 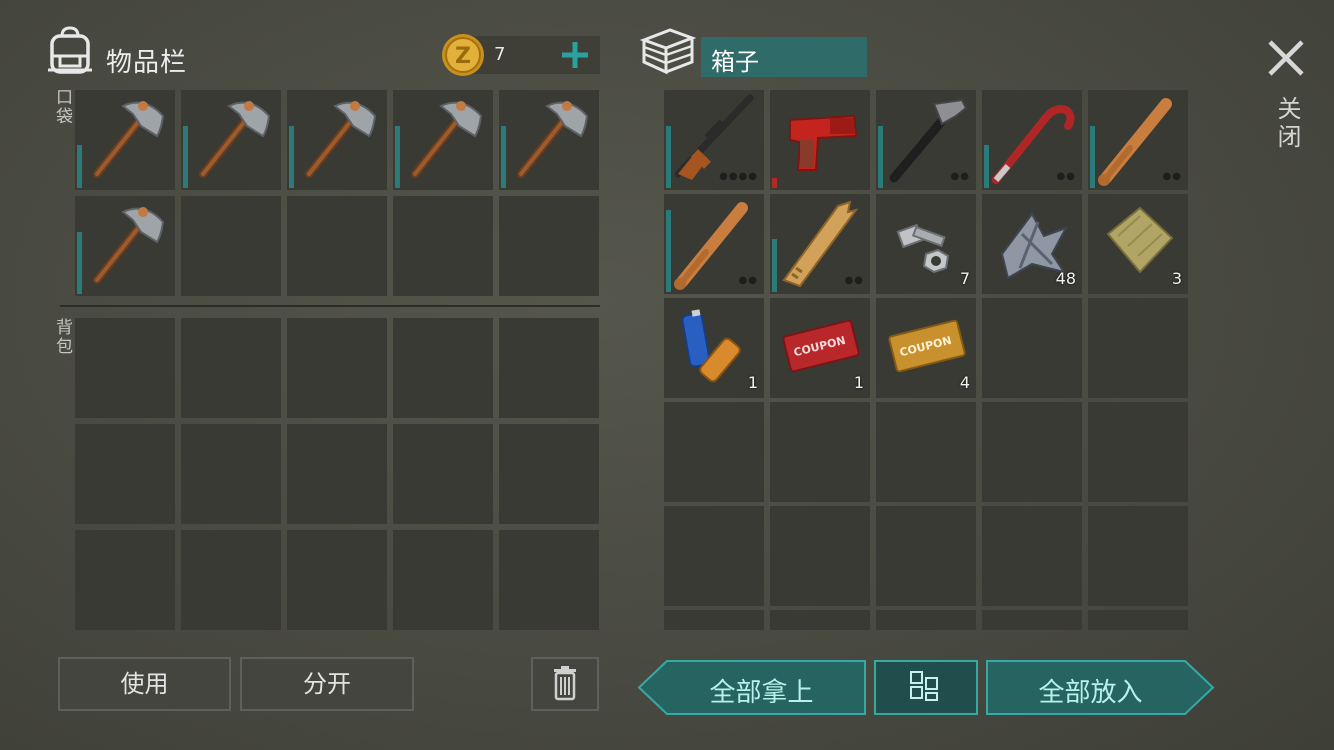 I want to click on close-label: 关闭, so click(x=1287, y=124).